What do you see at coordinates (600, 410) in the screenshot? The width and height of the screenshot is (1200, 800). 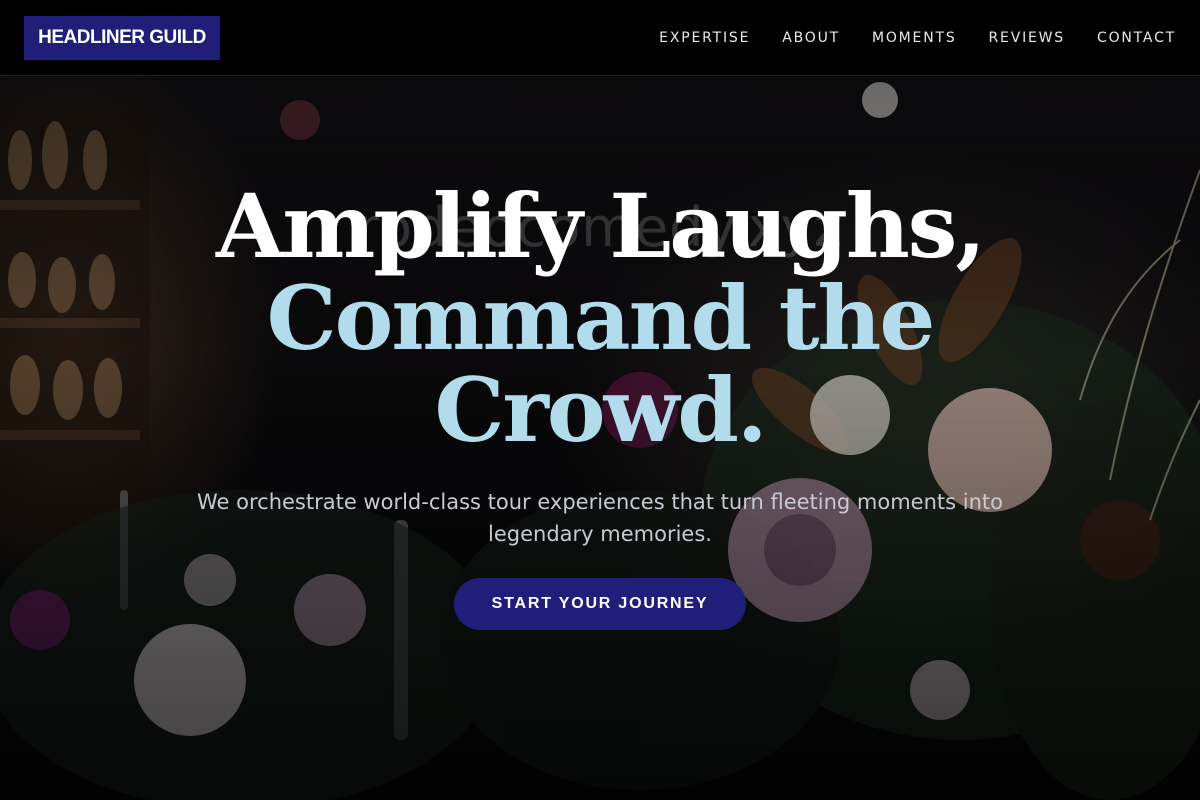 I see `headline-line-3: Crowd.` at bounding box center [600, 410].